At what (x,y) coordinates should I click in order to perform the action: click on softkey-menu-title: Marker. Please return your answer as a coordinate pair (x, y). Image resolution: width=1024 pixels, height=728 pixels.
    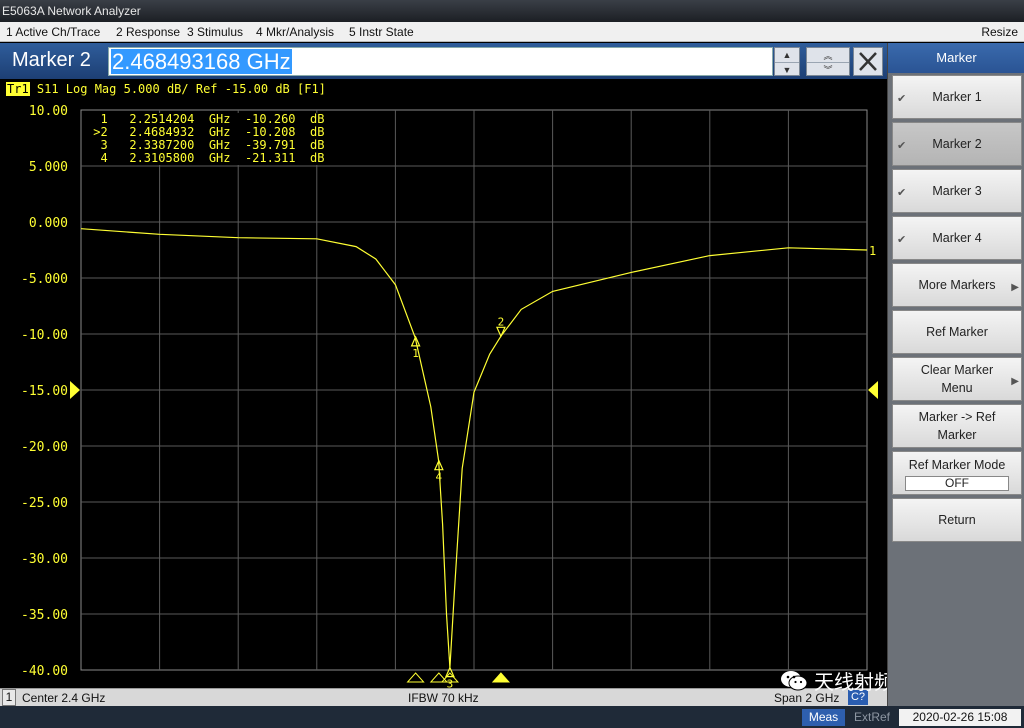
    Looking at the image, I should click on (956, 58).